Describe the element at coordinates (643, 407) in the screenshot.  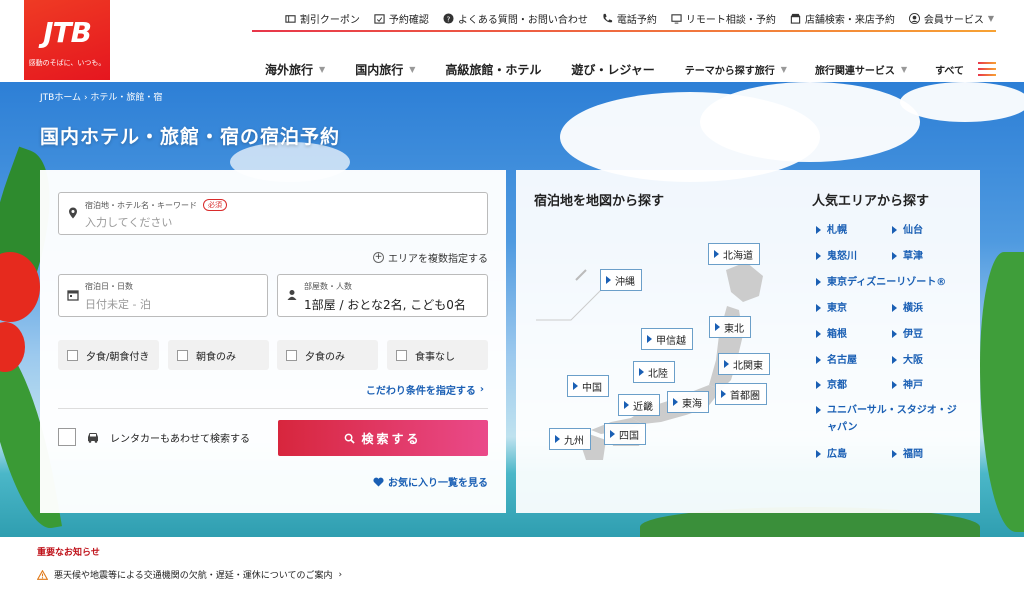
I see `region-label: 近畿` at that location.